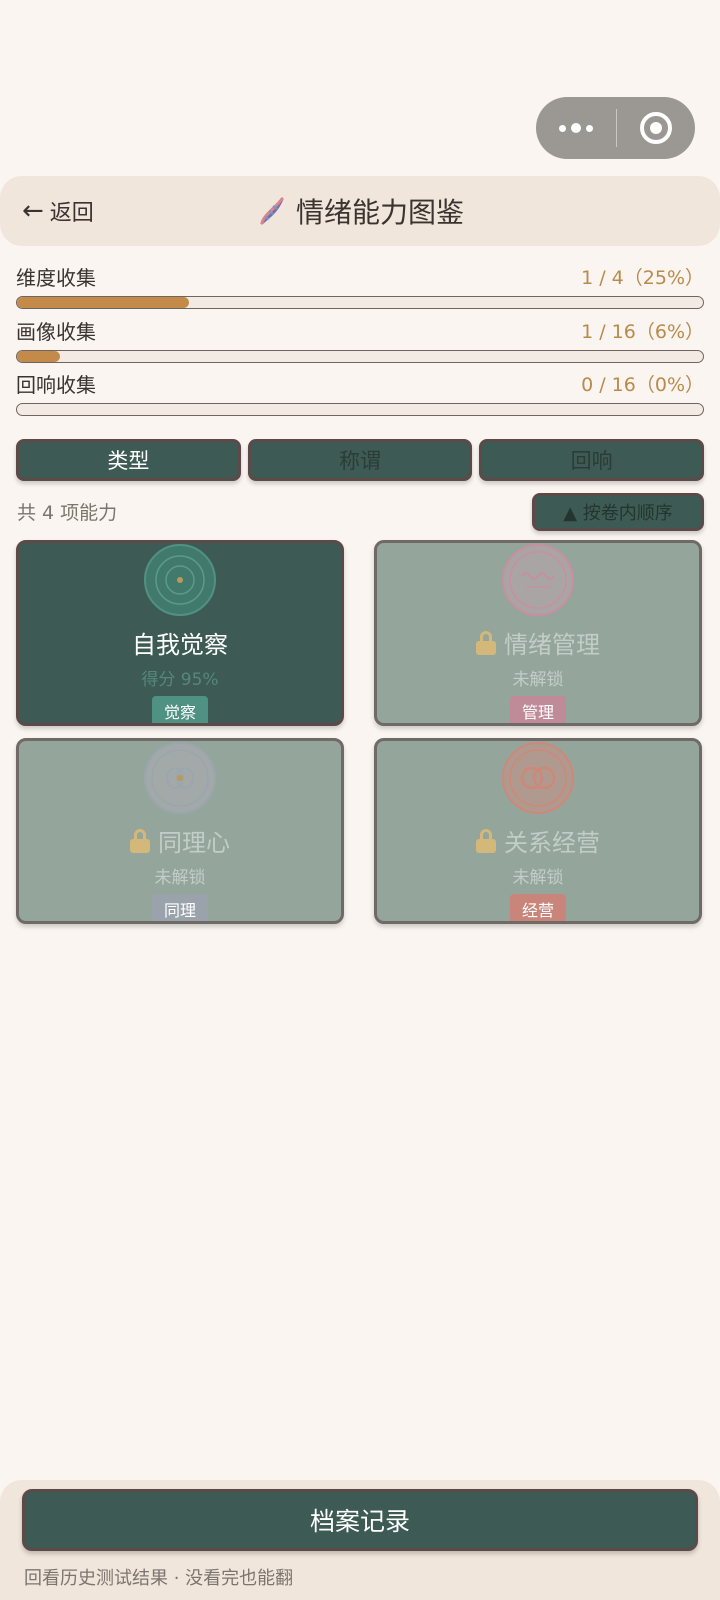 This screenshot has width=720, height=1600. Describe the element at coordinates (128, 460) in the screenshot. I see `tab-type: 类型` at that location.